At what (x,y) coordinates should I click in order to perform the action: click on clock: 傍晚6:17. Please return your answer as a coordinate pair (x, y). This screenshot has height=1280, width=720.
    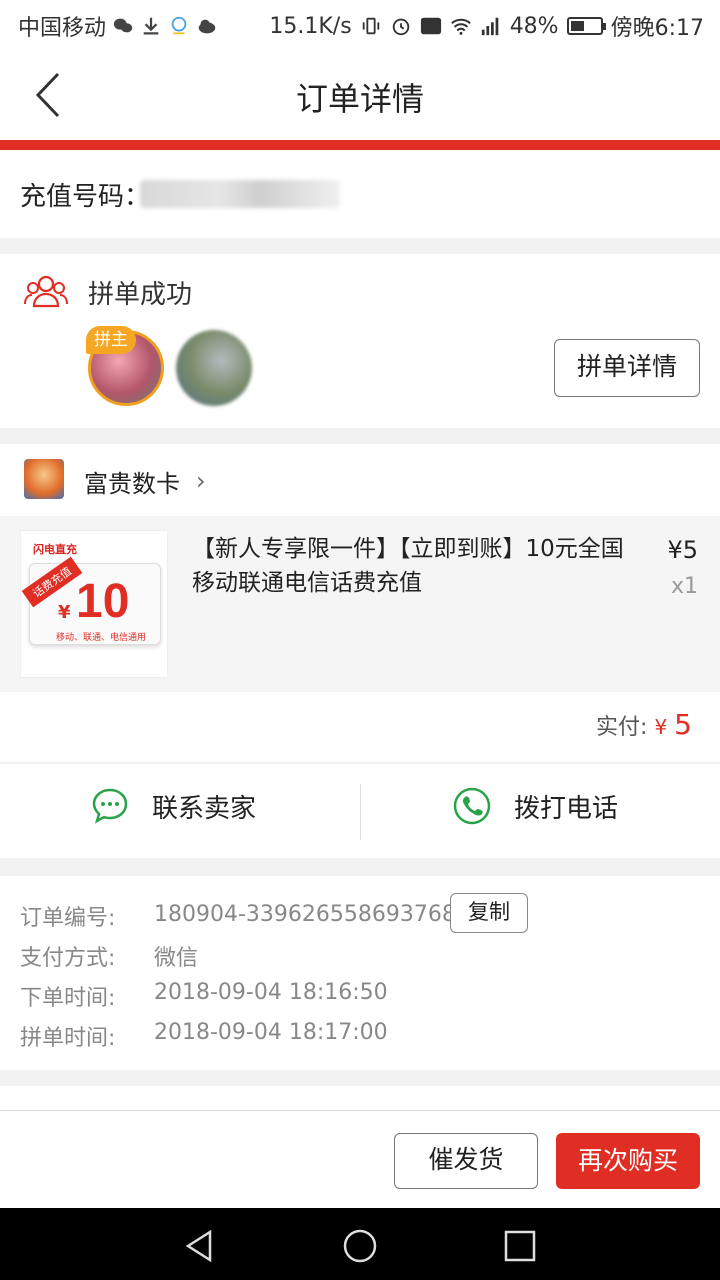
    Looking at the image, I should click on (657, 28).